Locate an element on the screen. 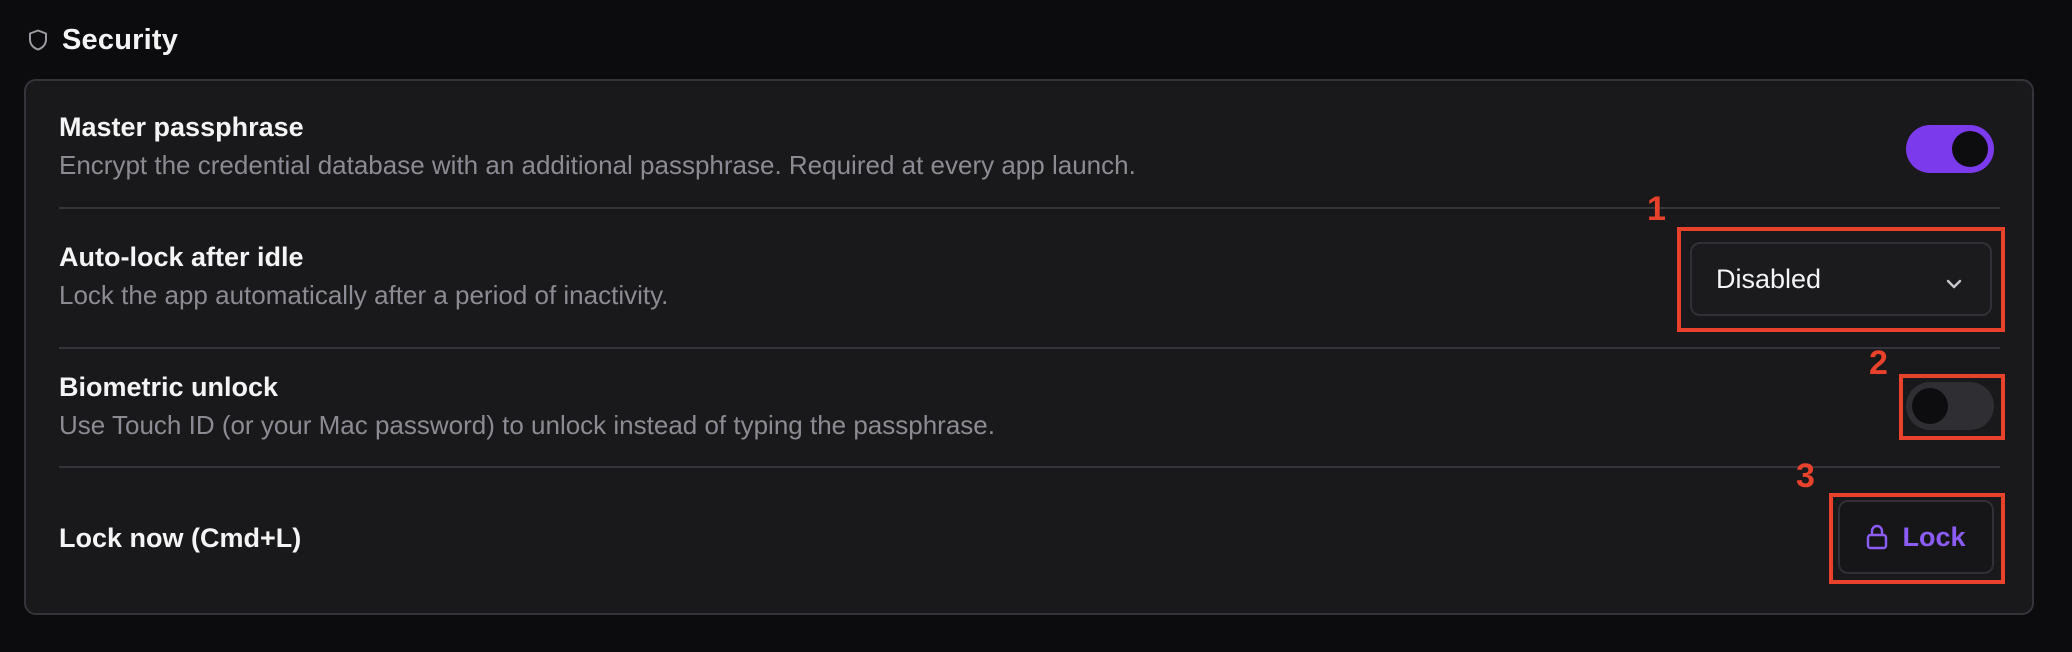 Image resolution: width=2072 pixels, height=652 pixels. section-title: Security is located at coordinates (120, 39).